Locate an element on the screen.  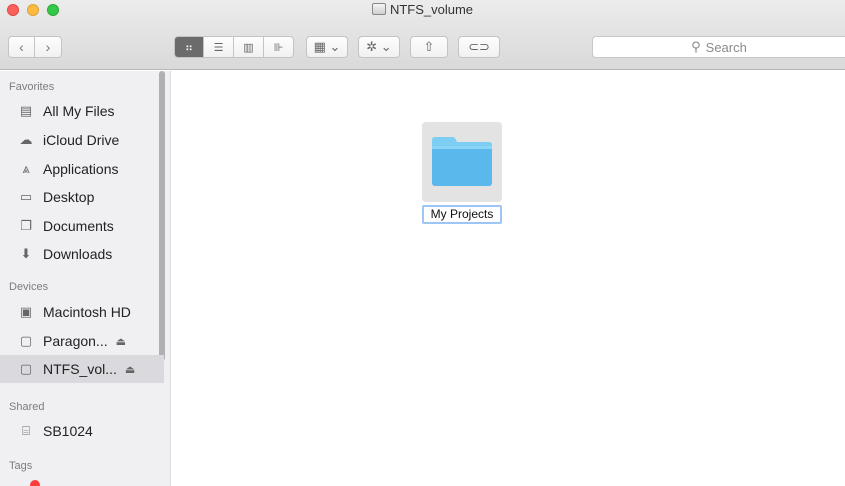
sidebar-item-sb1024: ⌸ SB1024 is located at coordinates (82, 431).